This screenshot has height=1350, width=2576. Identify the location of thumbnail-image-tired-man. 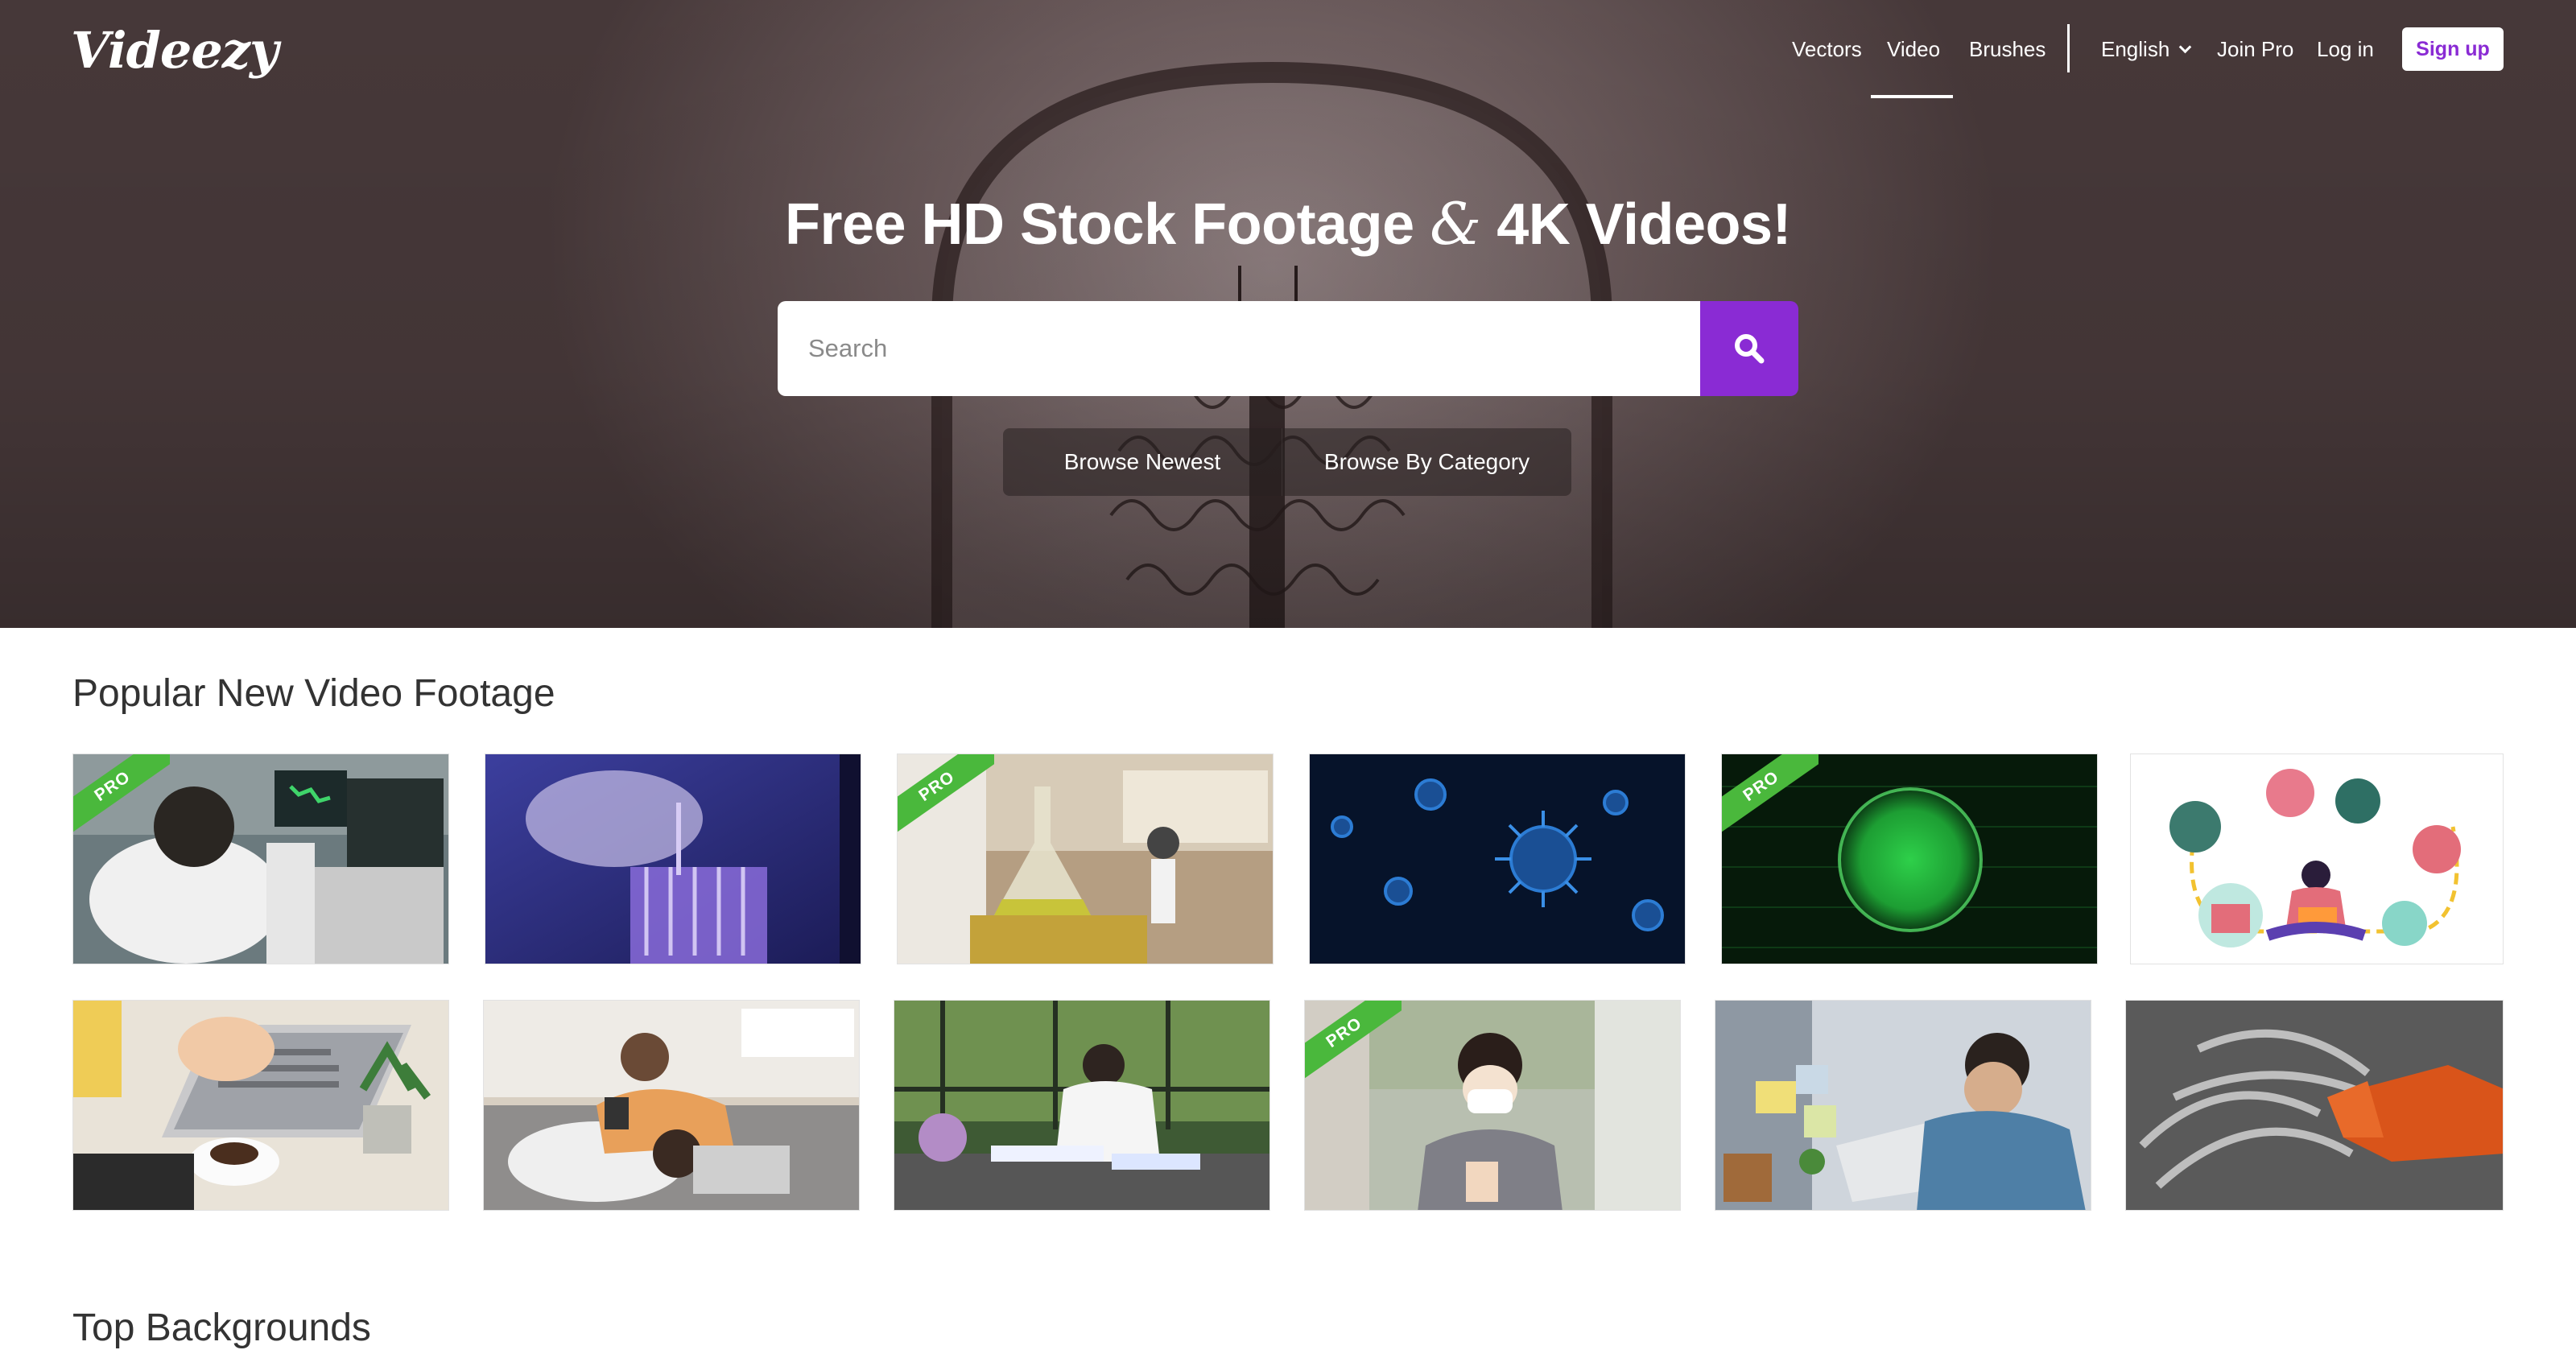
(1903, 1105).